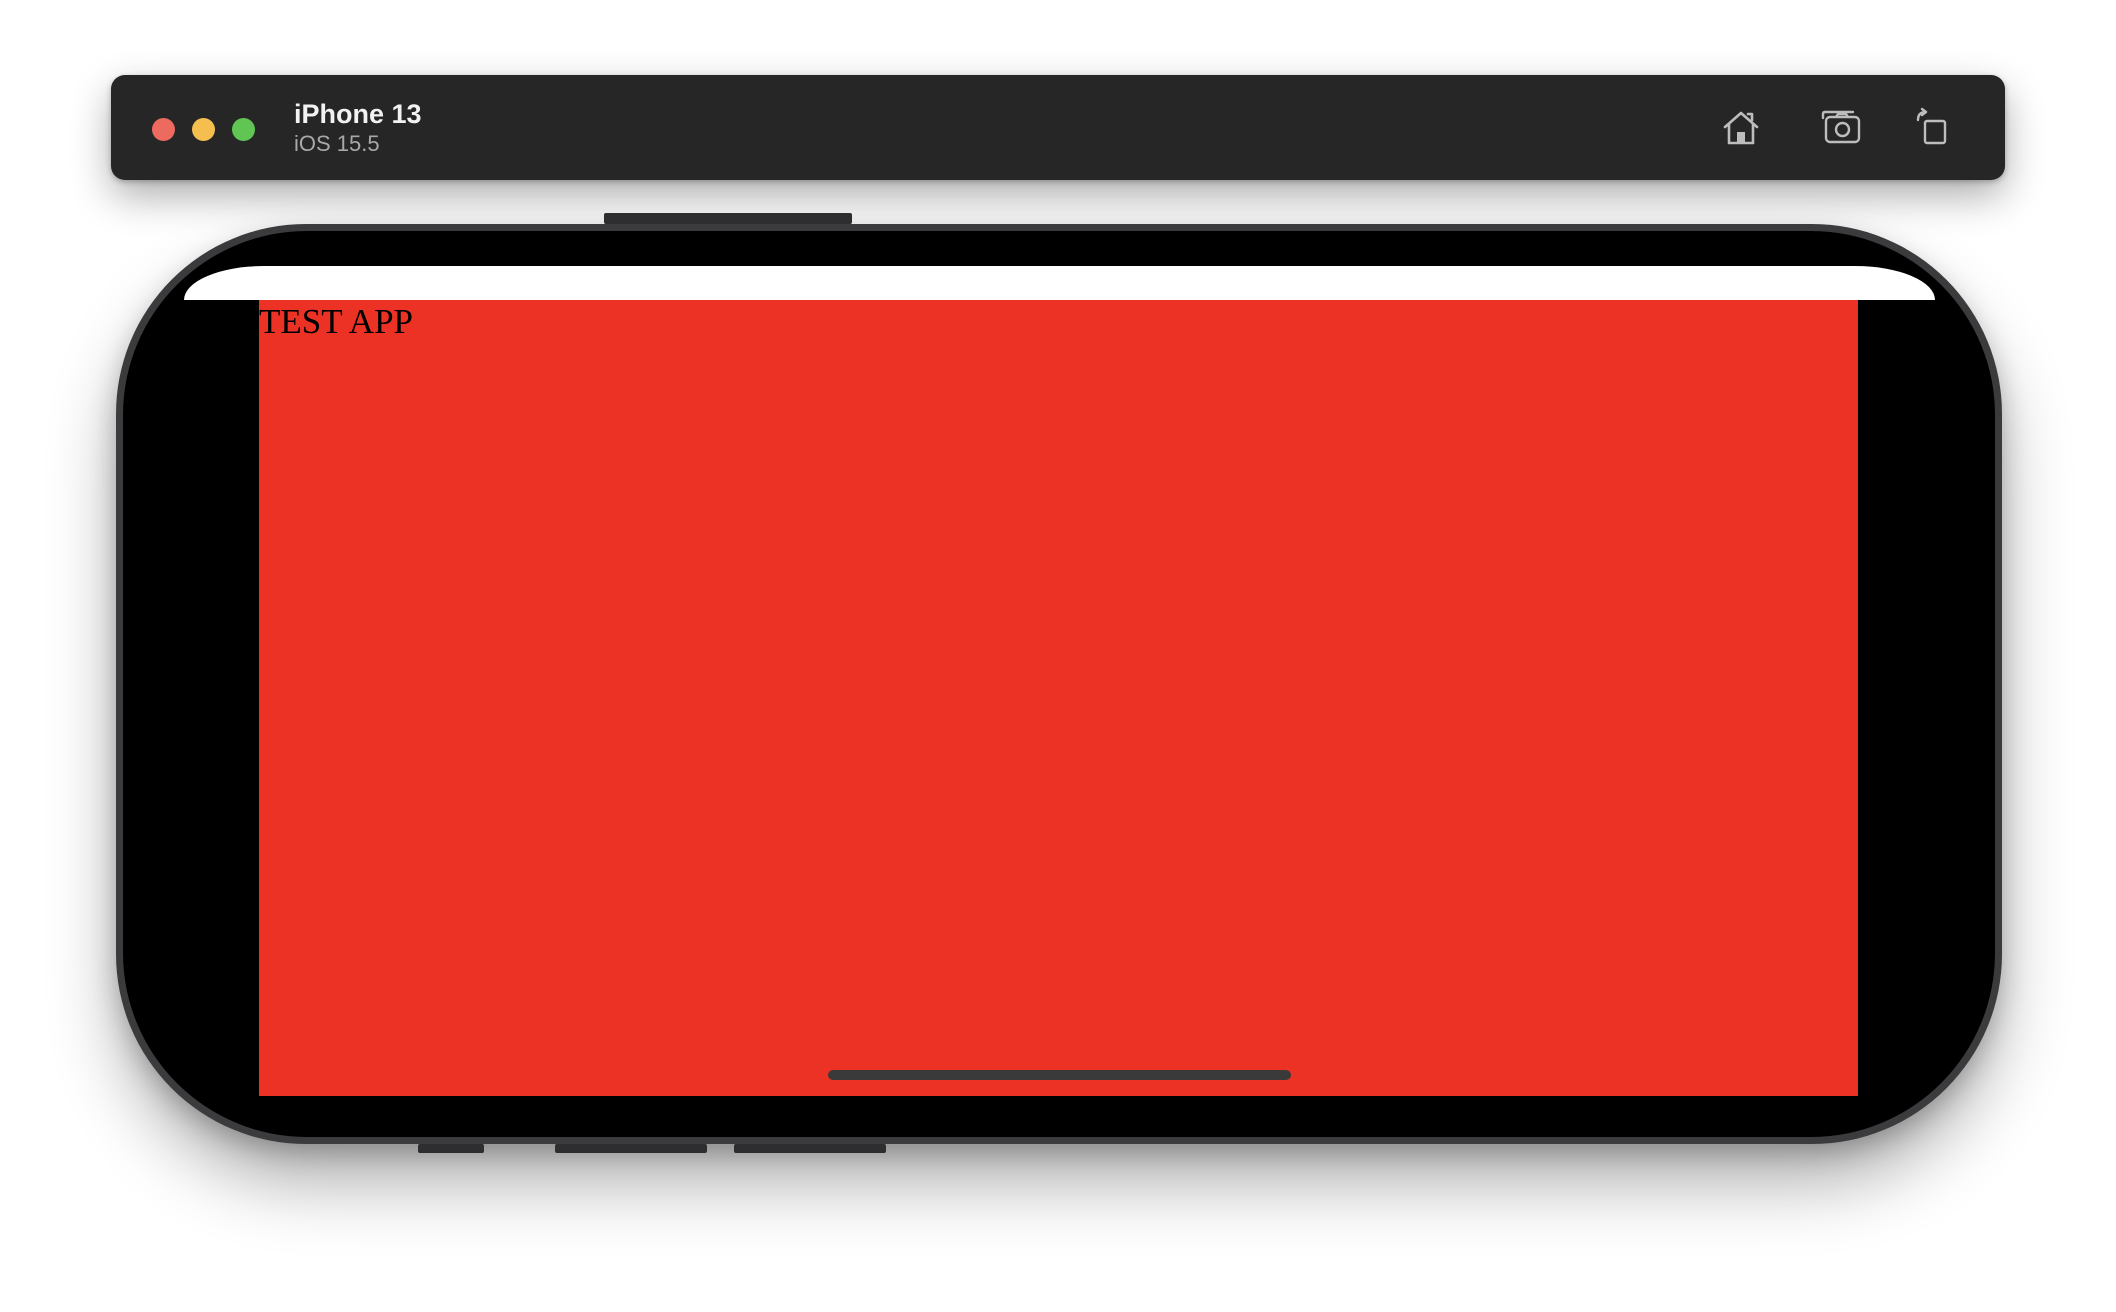  Describe the element at coordinates (358, 114) in the screenshot. I see `device-name: iPhone 13` at that location.